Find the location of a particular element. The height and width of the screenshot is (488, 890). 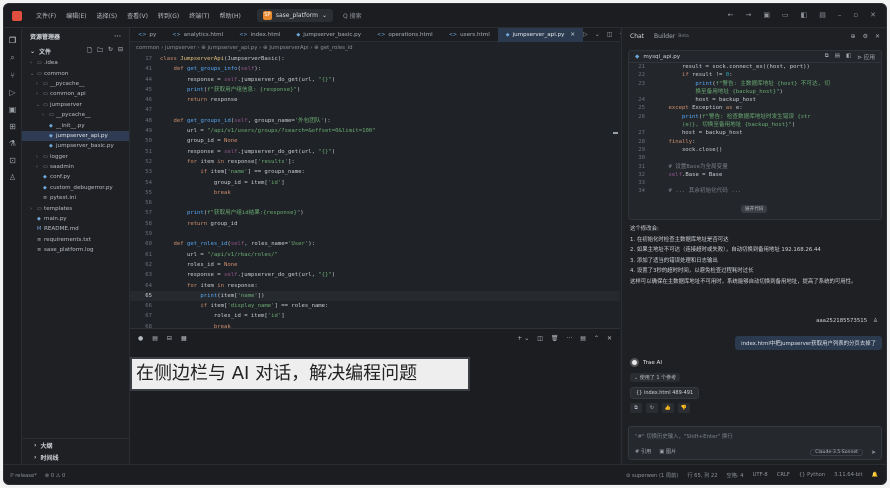

tree-item: ⌄ ▭ common is located at coordinates (75, 73).